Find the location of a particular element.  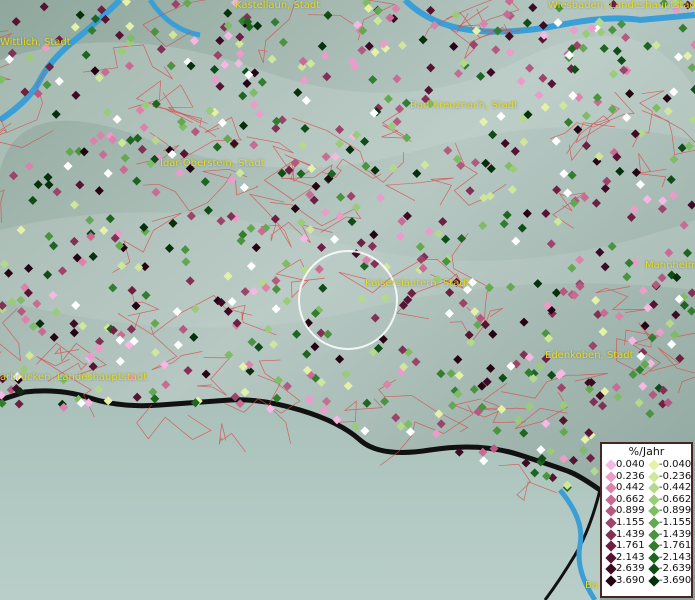

legend-value-positive: 1.155 is located at coordinates (630, 522).